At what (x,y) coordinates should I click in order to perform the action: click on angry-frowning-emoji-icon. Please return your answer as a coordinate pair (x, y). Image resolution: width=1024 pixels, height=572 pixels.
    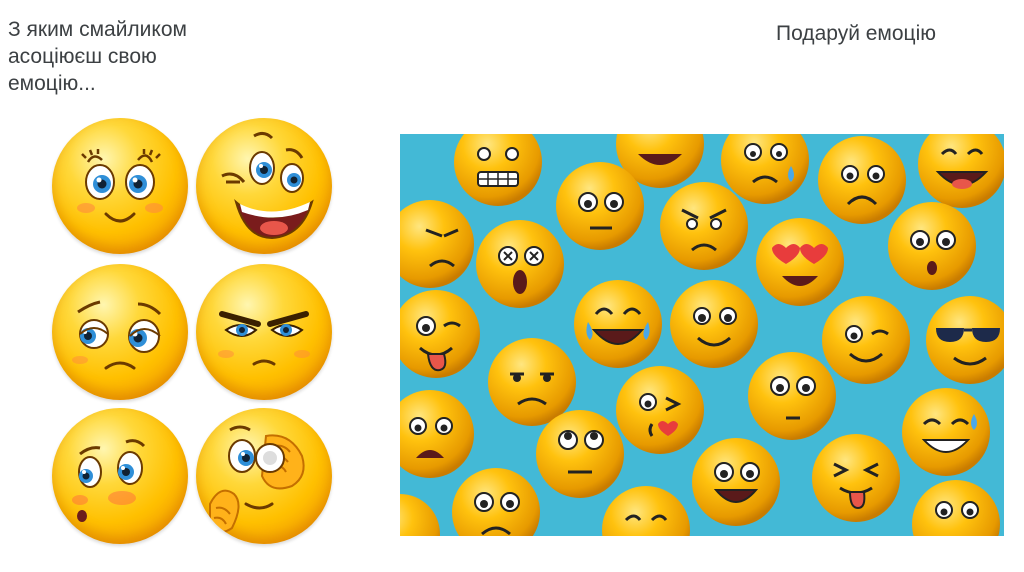
    Looking at the image, I should click on (264, 332).